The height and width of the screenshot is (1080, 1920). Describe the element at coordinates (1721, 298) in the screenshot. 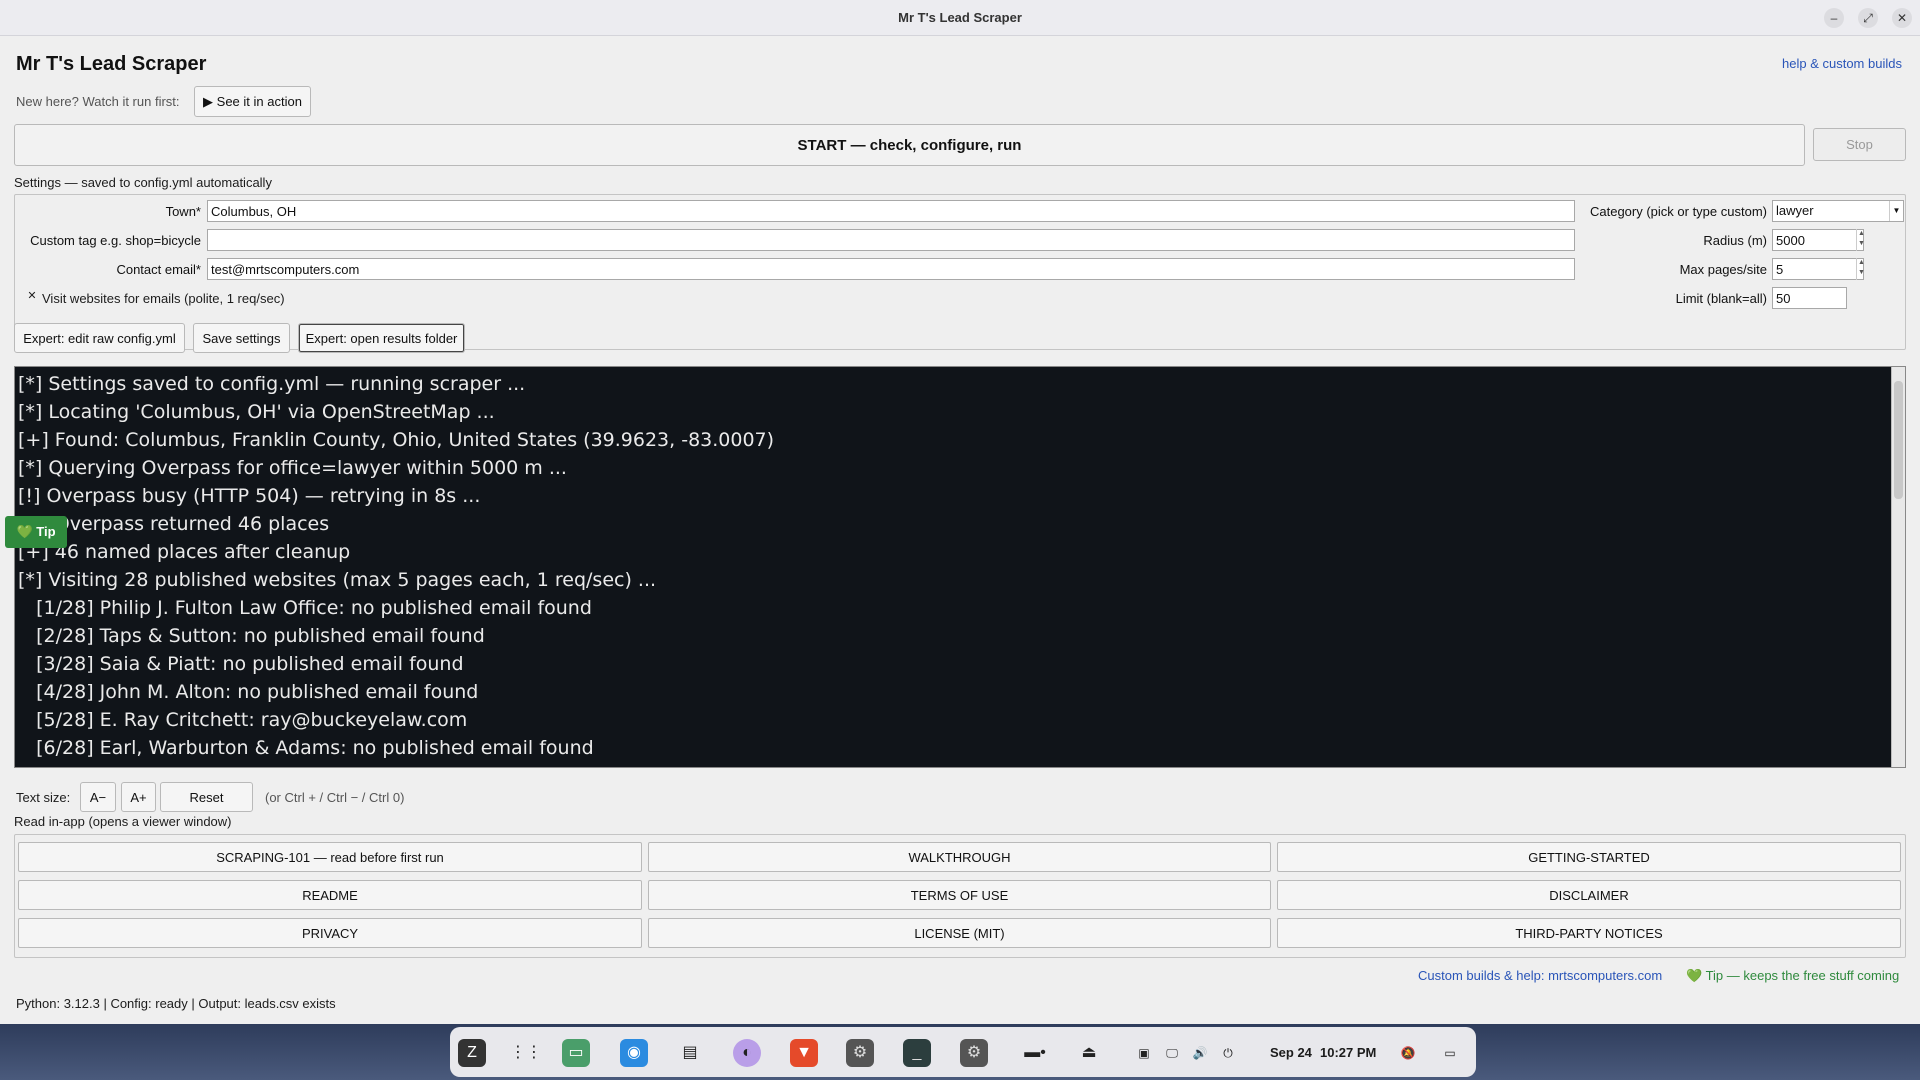

I see `limit-label: Limit (blank=all)` at that location.